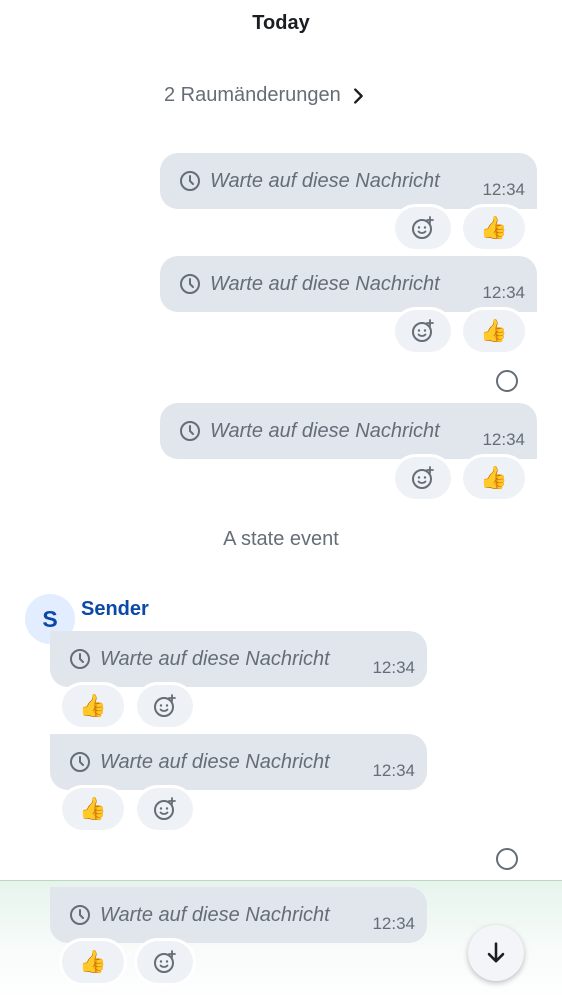 This screenshot has width=562, height=1000. What do you see at coordinates (252, 95) in the screenshot?
I see `room-changes-label: 2 Raumänderungen` at bounding box center [252, 95].